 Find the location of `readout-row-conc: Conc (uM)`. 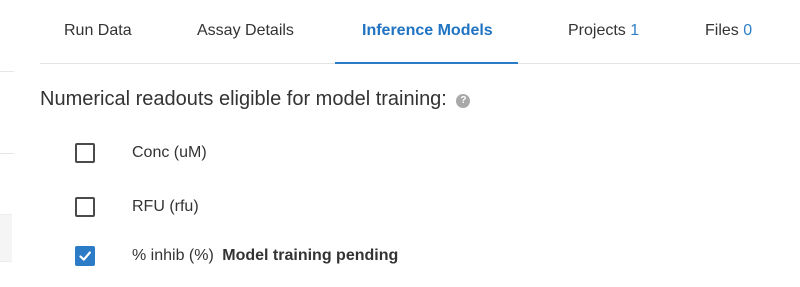

readout-row-conc: Conc (uM) is located at coordinates (141, 153).